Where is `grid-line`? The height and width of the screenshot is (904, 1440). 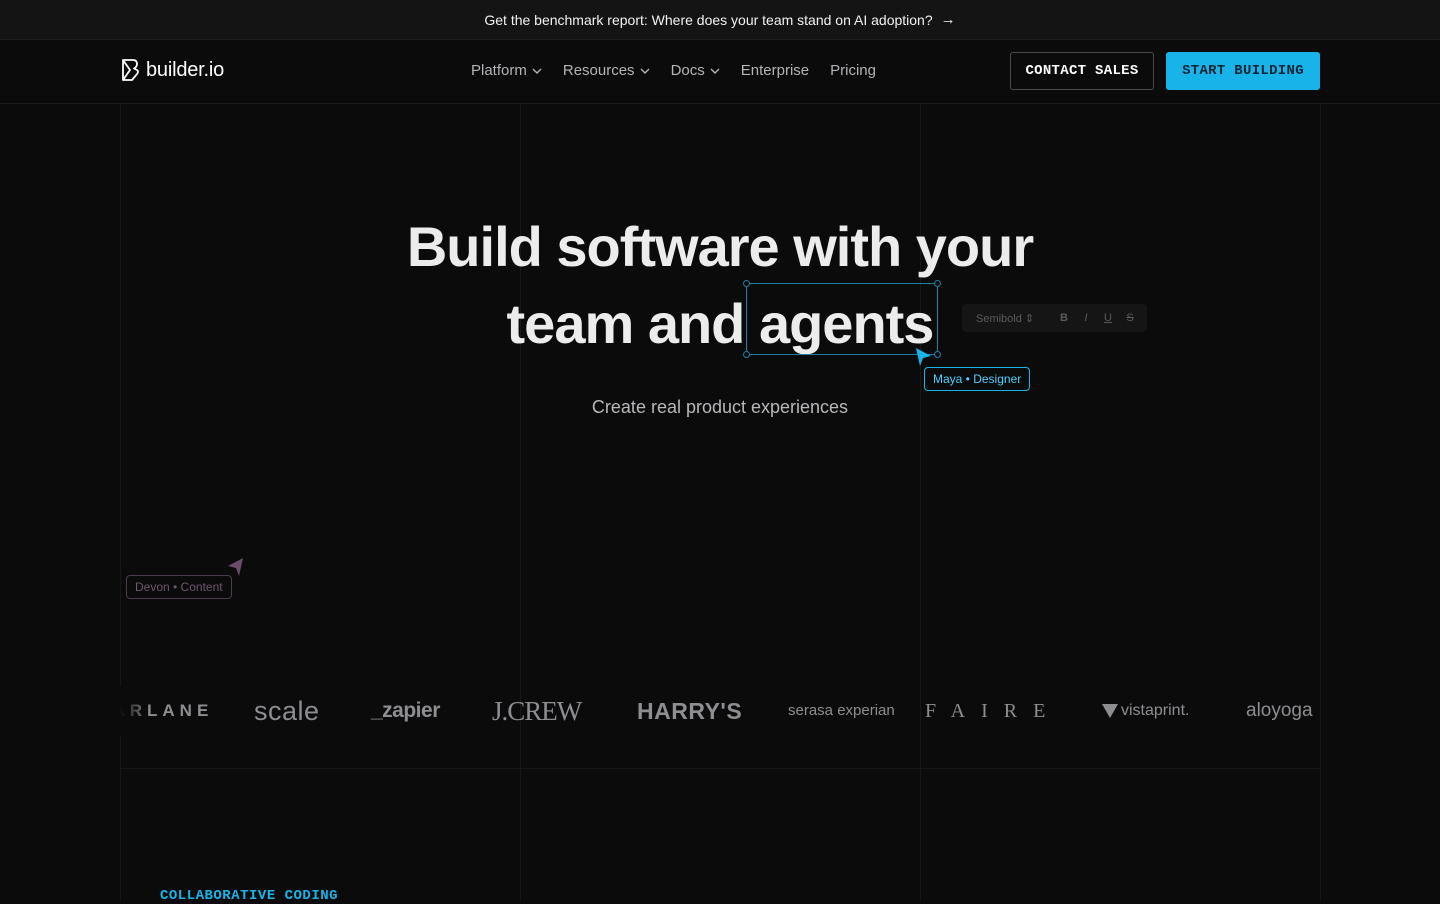 grid-line is located at coordinates (720, 768).